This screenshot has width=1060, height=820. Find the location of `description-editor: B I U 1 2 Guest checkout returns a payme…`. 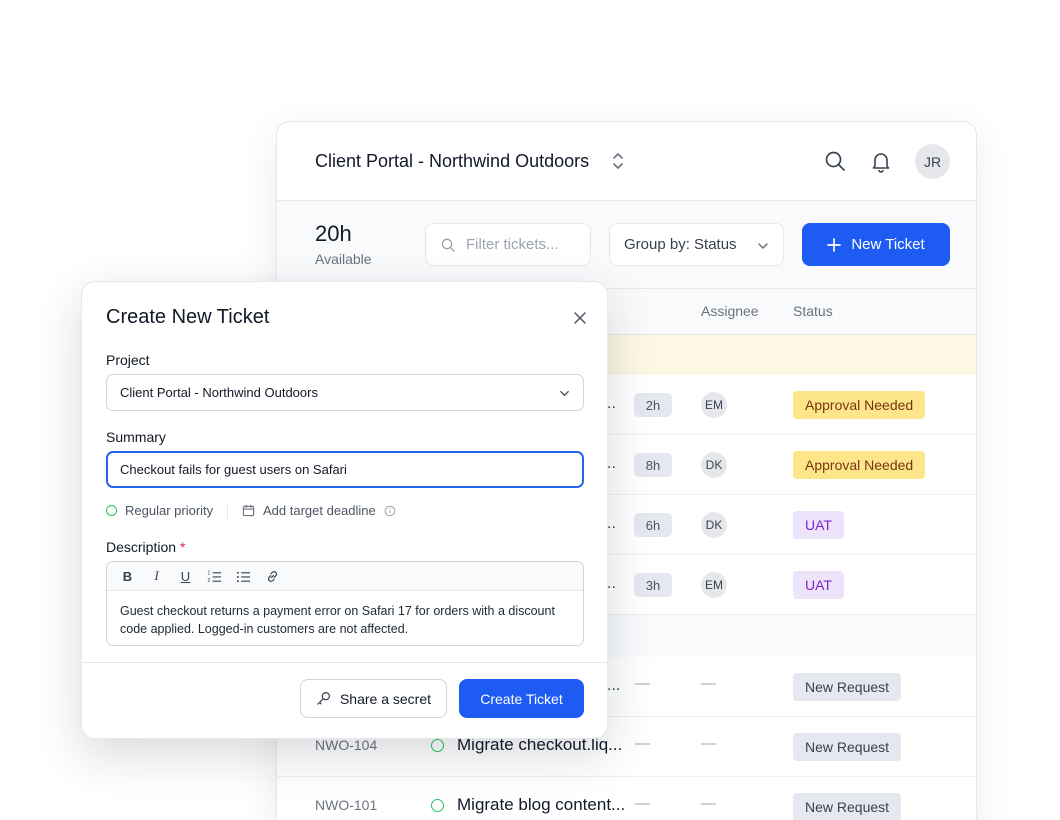

description-editor: B I U 1 2 Guest checkout returns a payme… is located at coordinates (345, 603).